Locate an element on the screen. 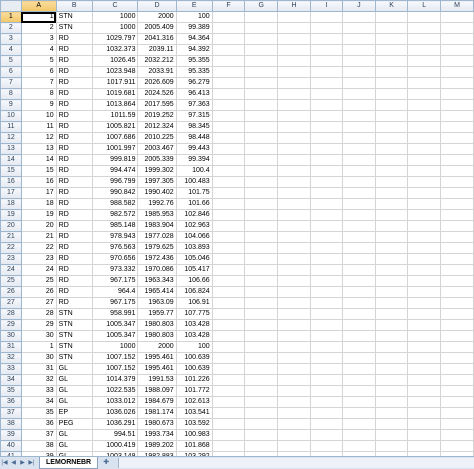 Image resolution: width=474 pixels, height=469 pixels. cell: 999.819 is located at coordinates (115, 160).